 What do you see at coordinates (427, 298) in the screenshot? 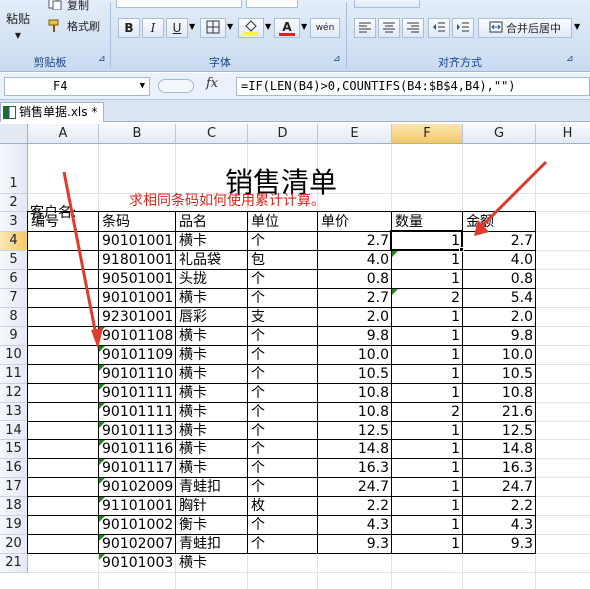
I see `table-cell: 2` at bounding box center [427, 298].